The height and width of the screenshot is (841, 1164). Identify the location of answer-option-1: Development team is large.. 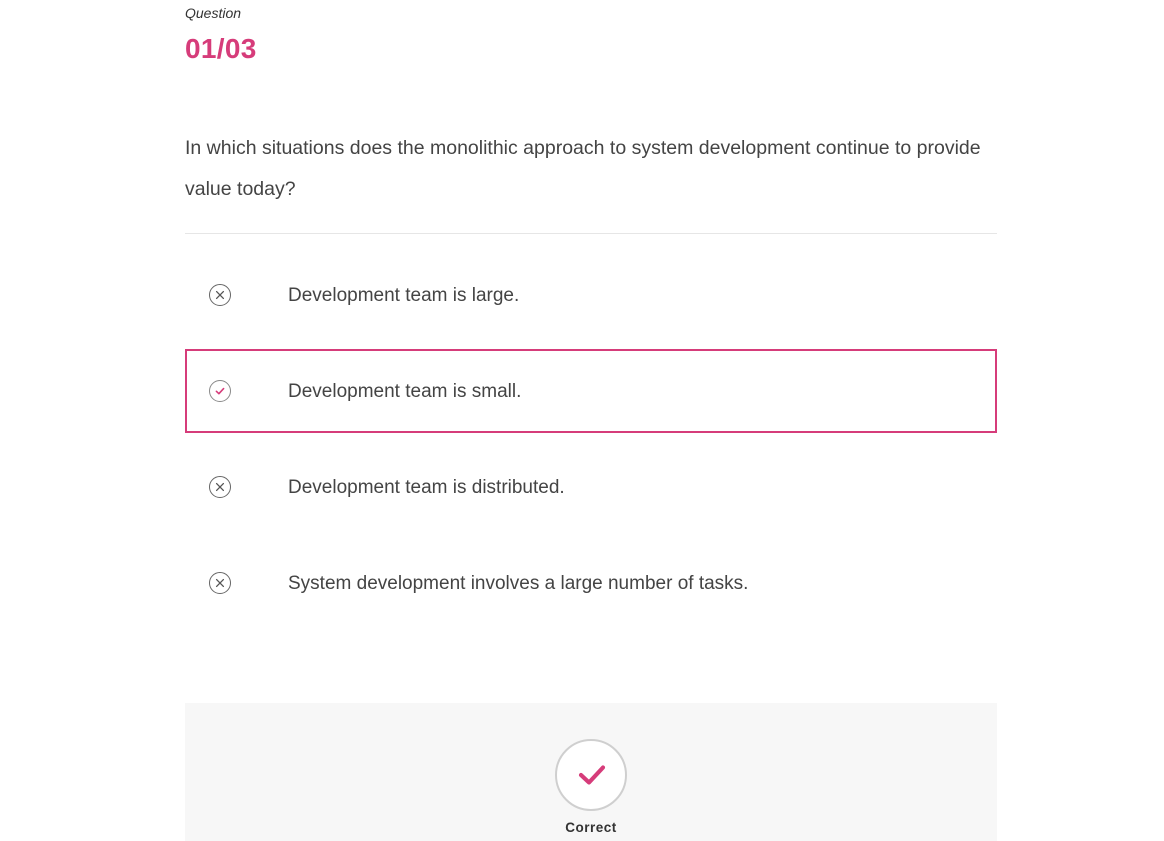
(591, 295).